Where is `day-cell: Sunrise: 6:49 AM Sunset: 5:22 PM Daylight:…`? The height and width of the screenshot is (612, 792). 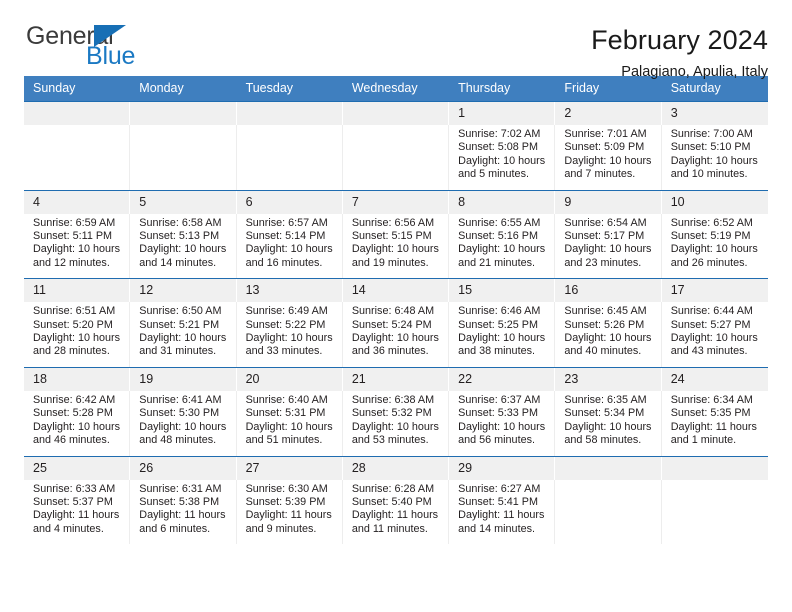
day-cell: Sunrise: 6:49 AM Sunset: 5:22 PM Daylight:… is located at coordinates (290, 334).